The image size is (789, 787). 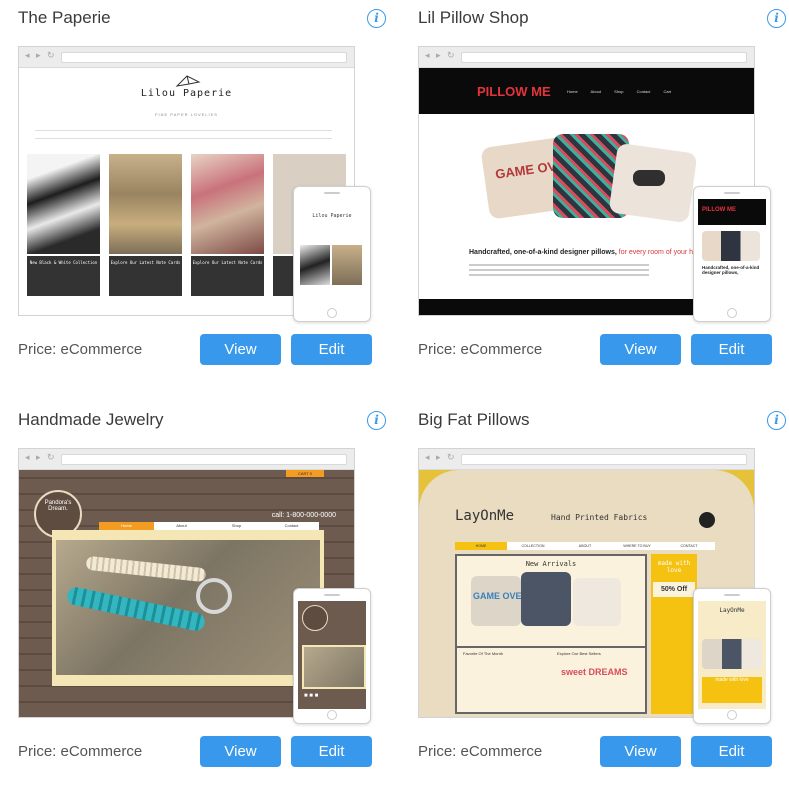 I want to click on template-title: Lil Pillow Shop, so click(x=473, y=17).